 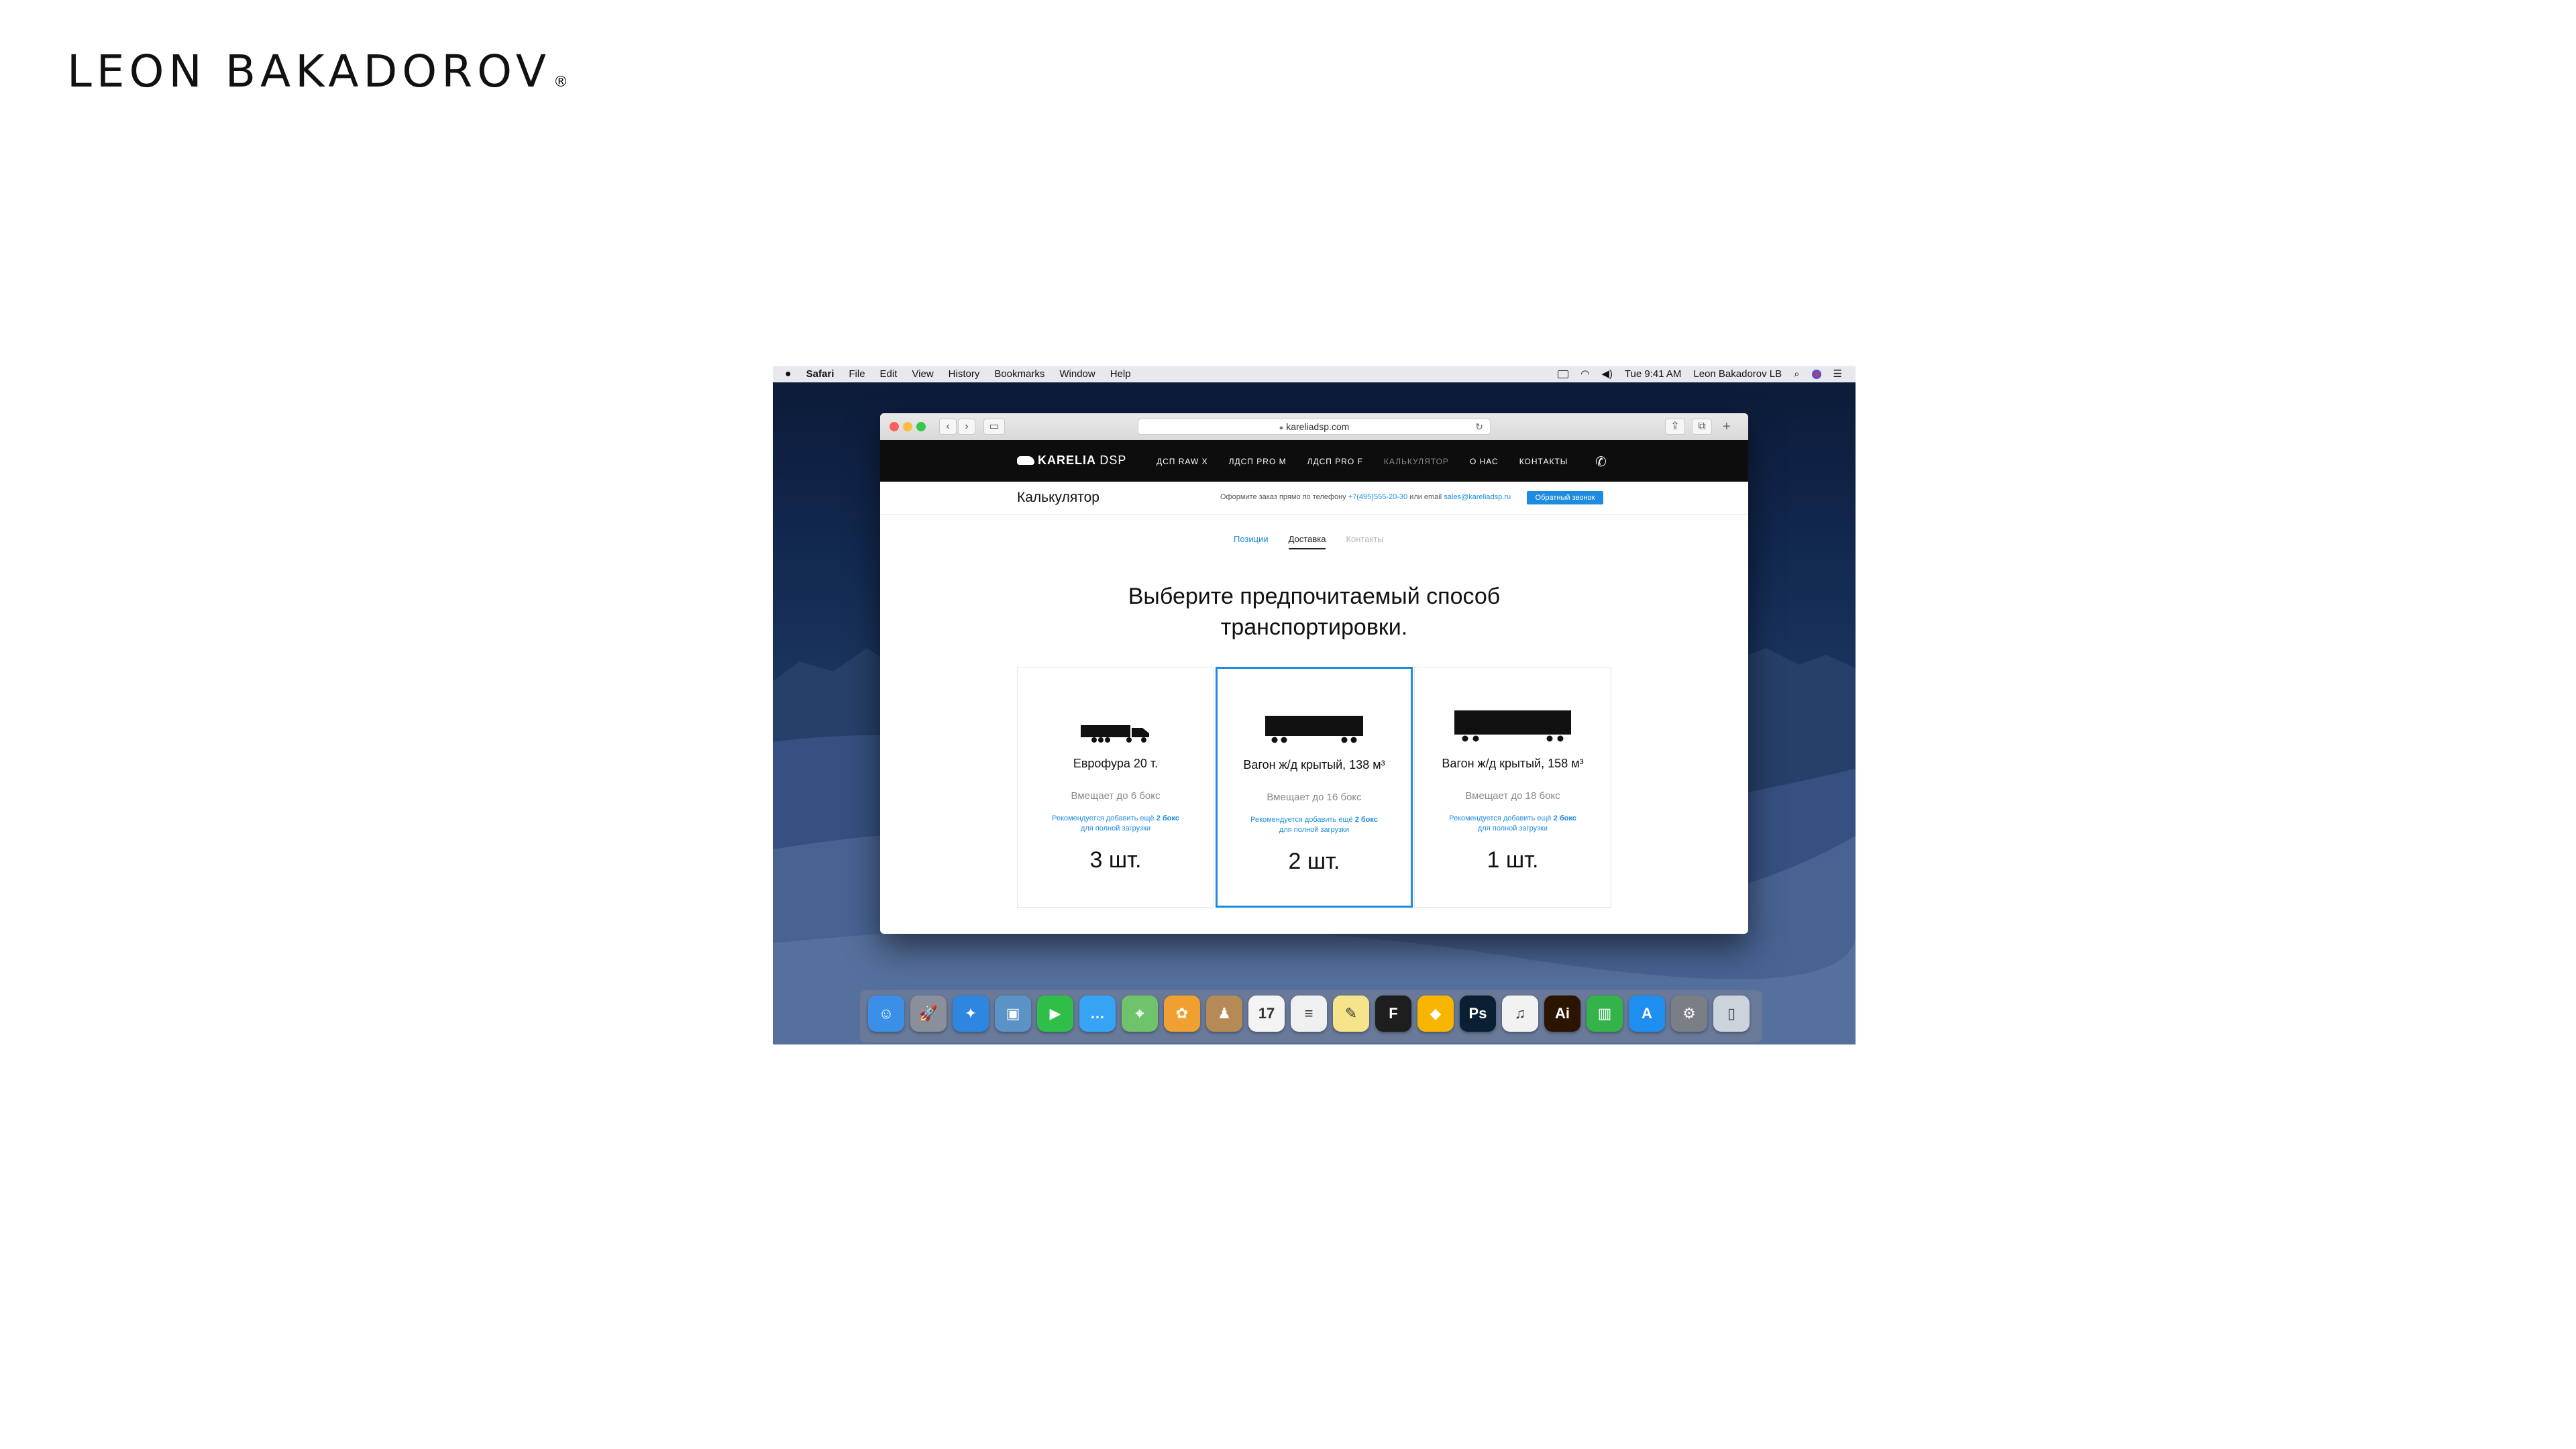 I want to click on registered-mark: ®, so click(x=561, y=82).